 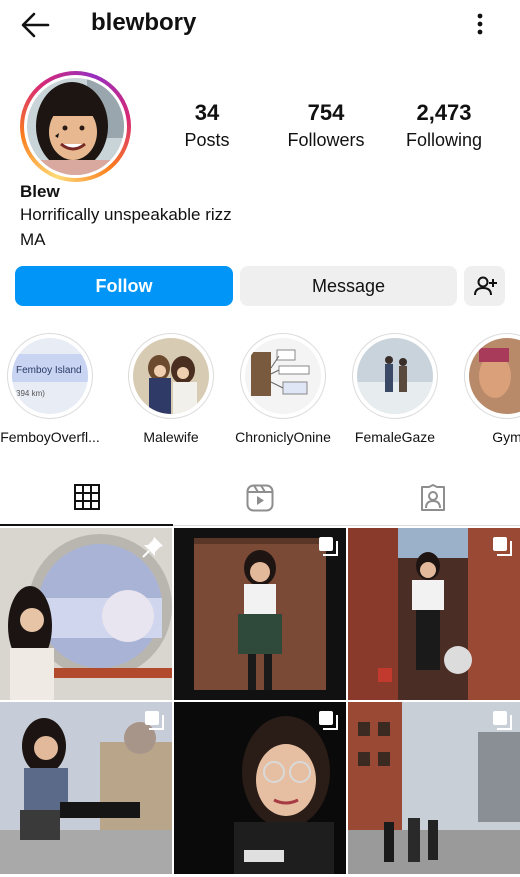 I want to click on followers-label: Followers, so click(x=326, y=140).